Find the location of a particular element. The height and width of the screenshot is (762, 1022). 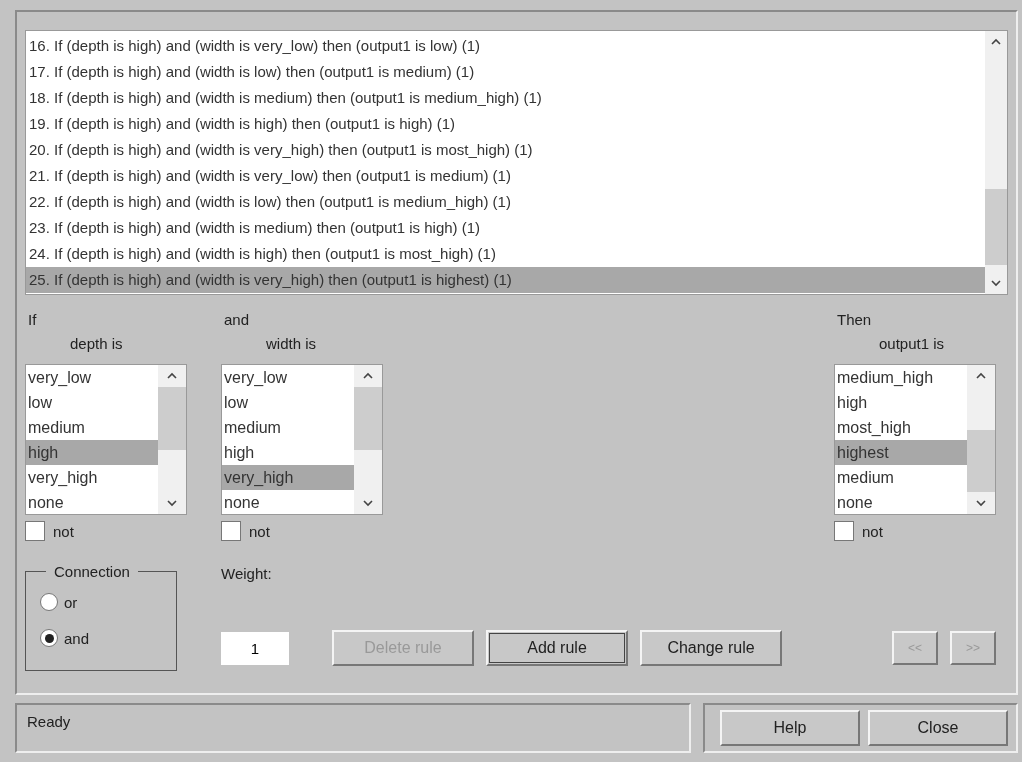

rule-item: 16. If (depth is high) and (width is very_low) then (output1 is low) (1) is located at coordinates (505, 46).